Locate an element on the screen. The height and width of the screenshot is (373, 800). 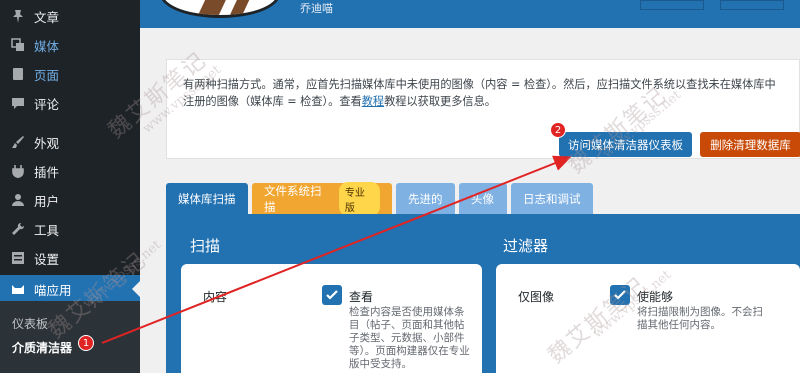
settings-icon is located at coordinates (18, 258).